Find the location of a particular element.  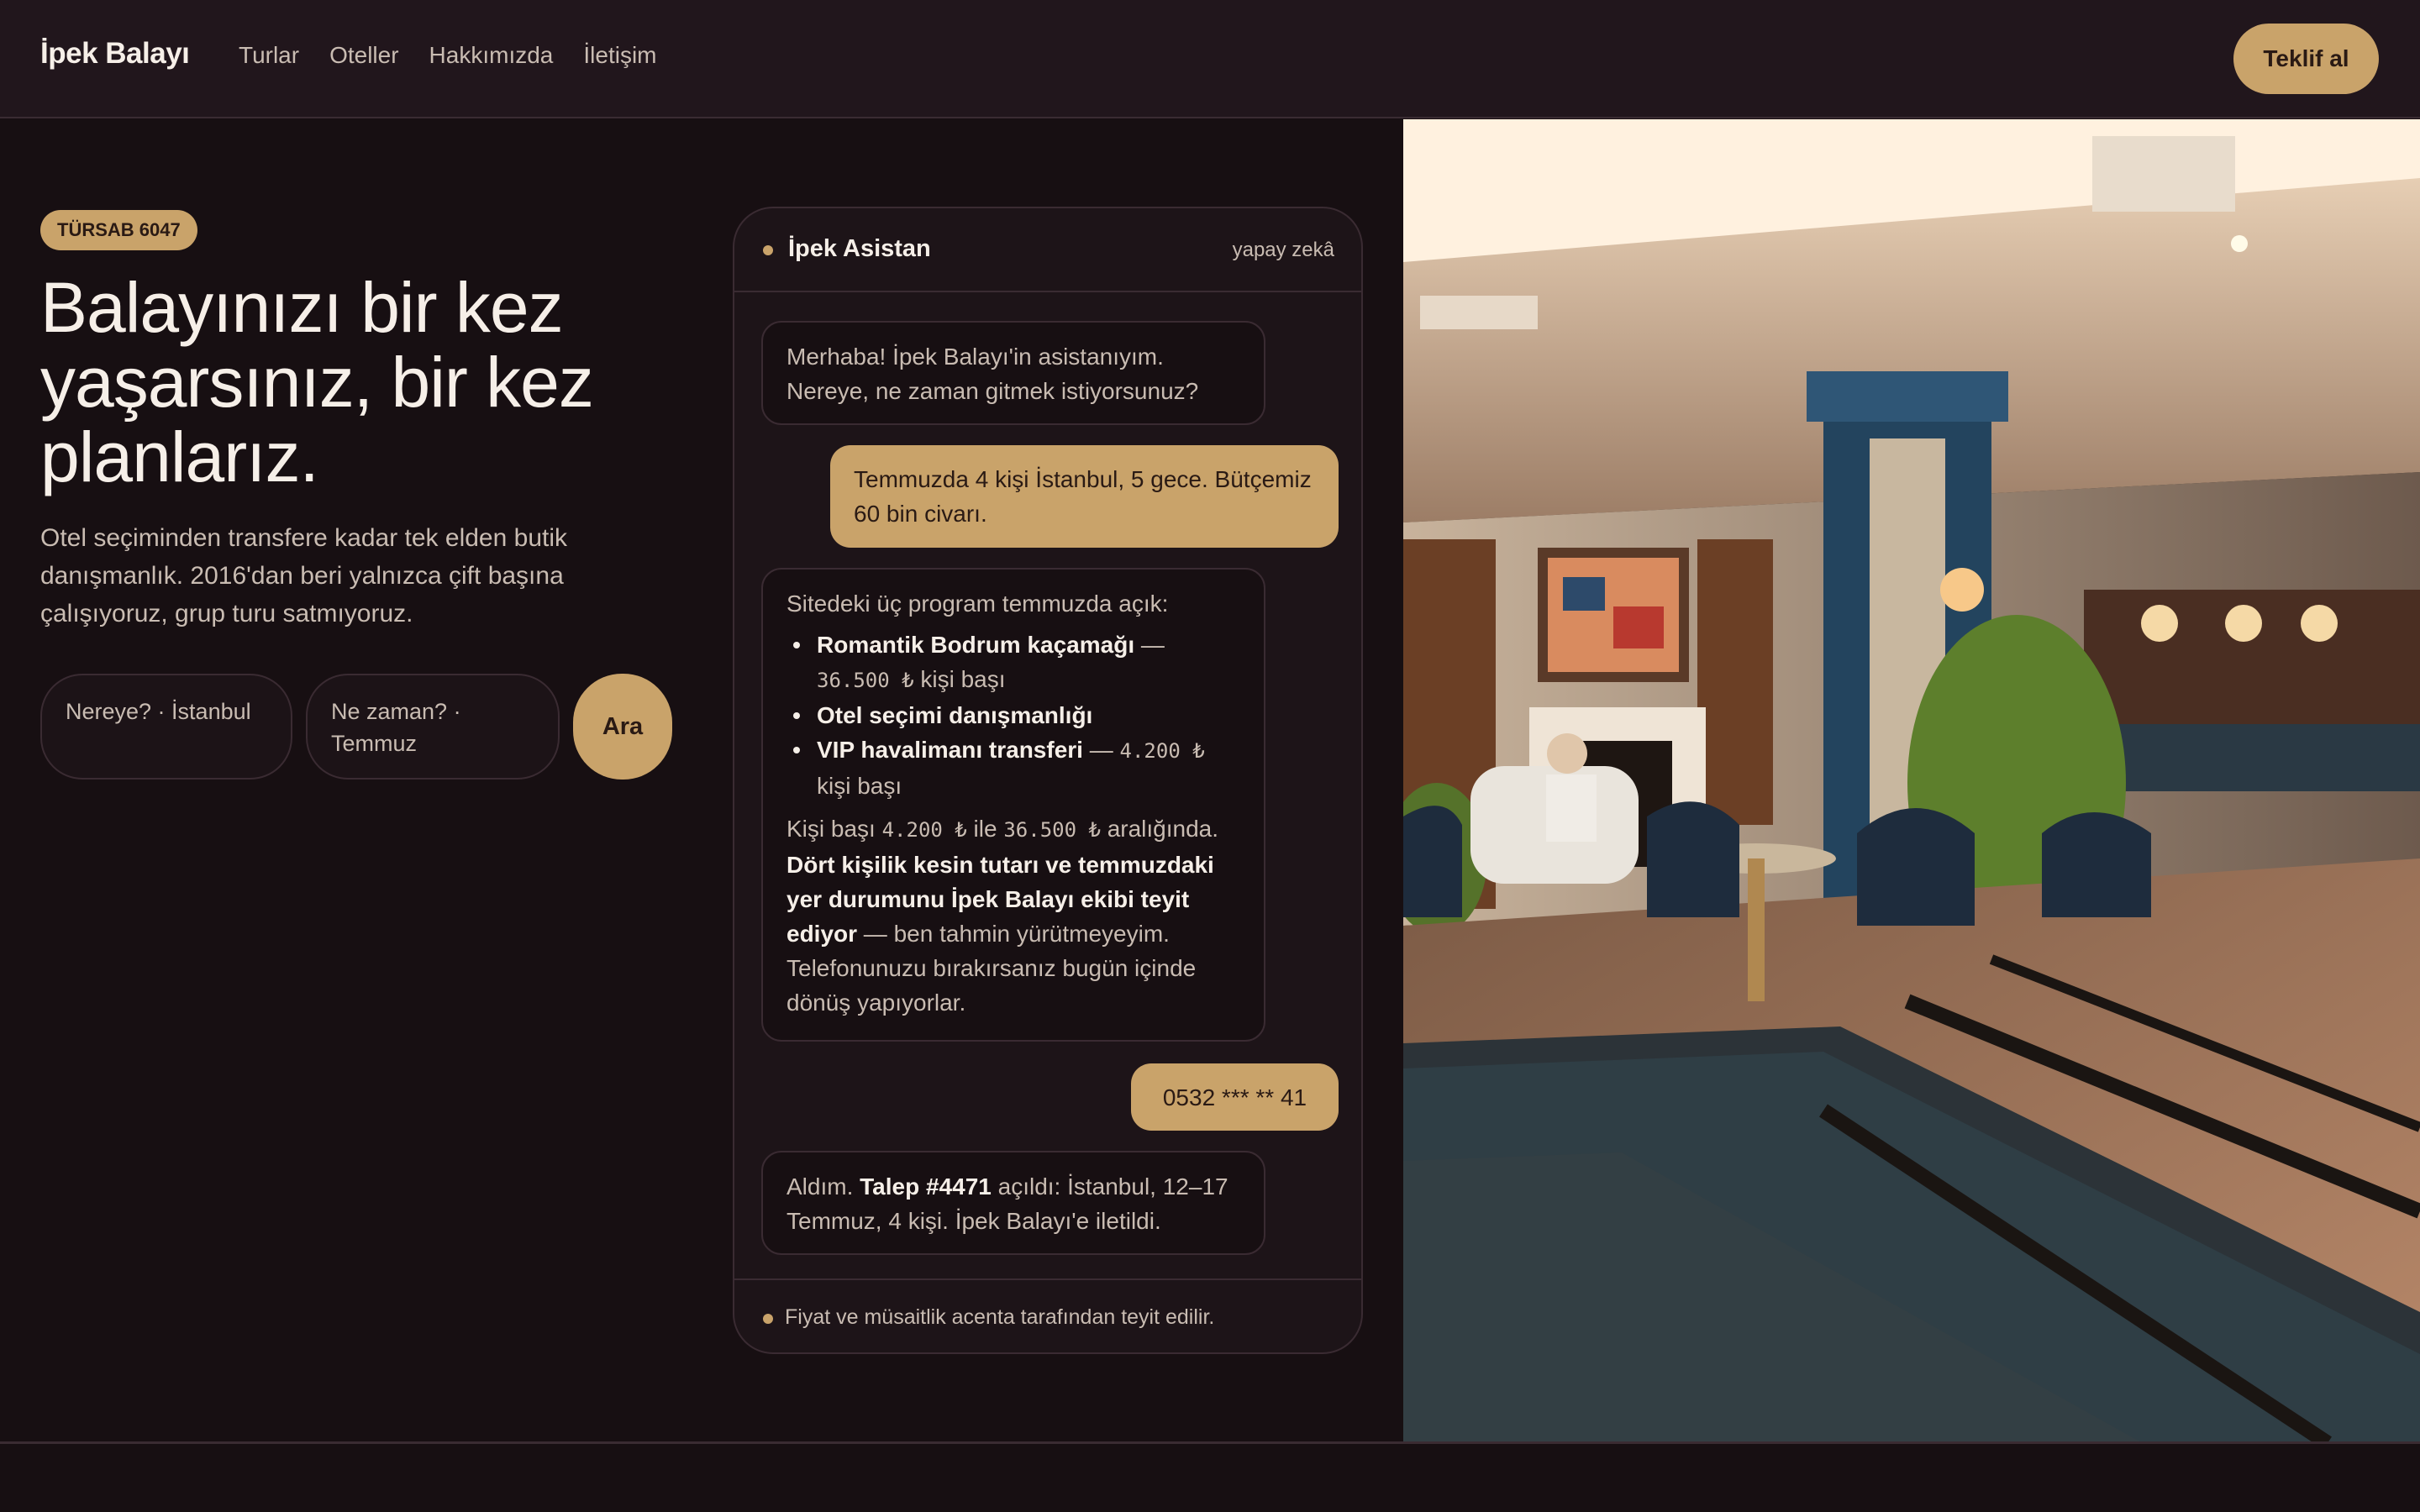

program-name: Romantik Bodrum kaçamağı is located at coordinates (976, 645).